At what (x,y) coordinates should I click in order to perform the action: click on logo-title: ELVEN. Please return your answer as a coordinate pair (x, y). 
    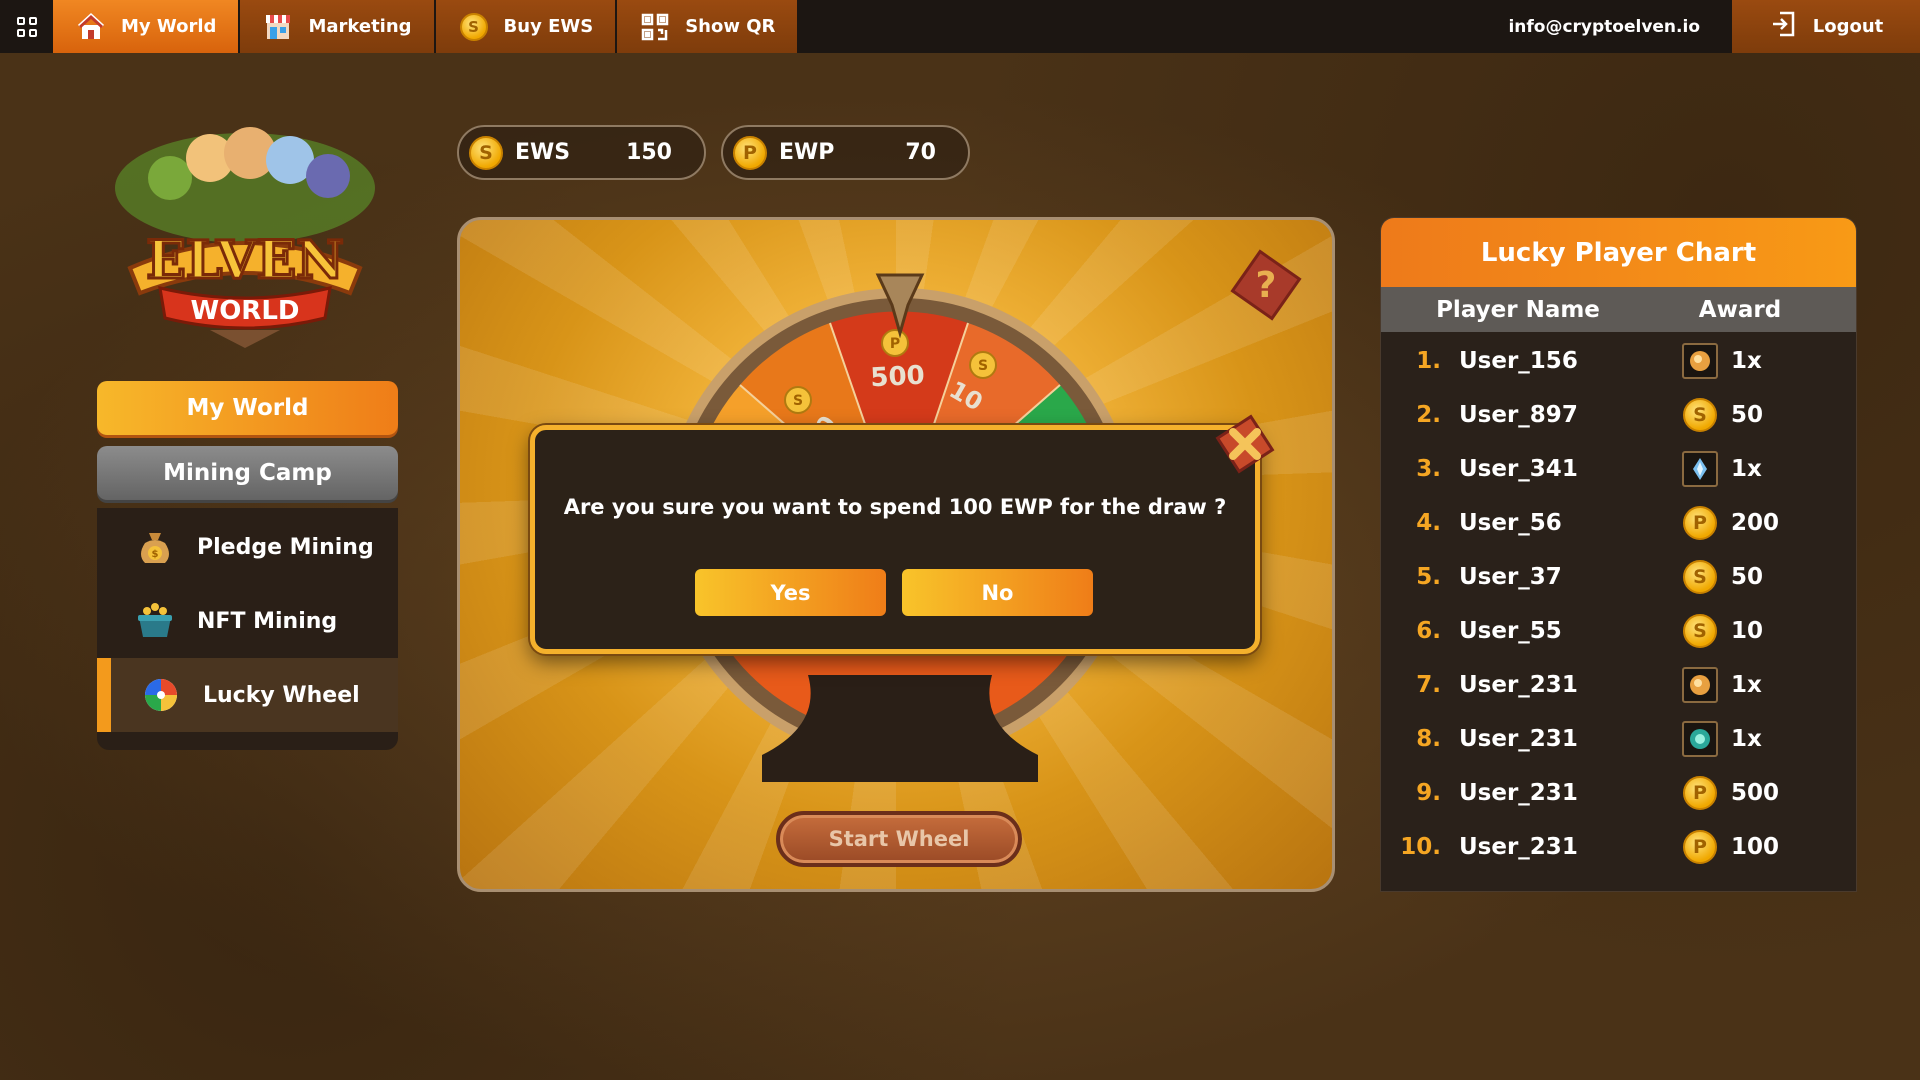
    Looking at the image, I should click on (245, 260).